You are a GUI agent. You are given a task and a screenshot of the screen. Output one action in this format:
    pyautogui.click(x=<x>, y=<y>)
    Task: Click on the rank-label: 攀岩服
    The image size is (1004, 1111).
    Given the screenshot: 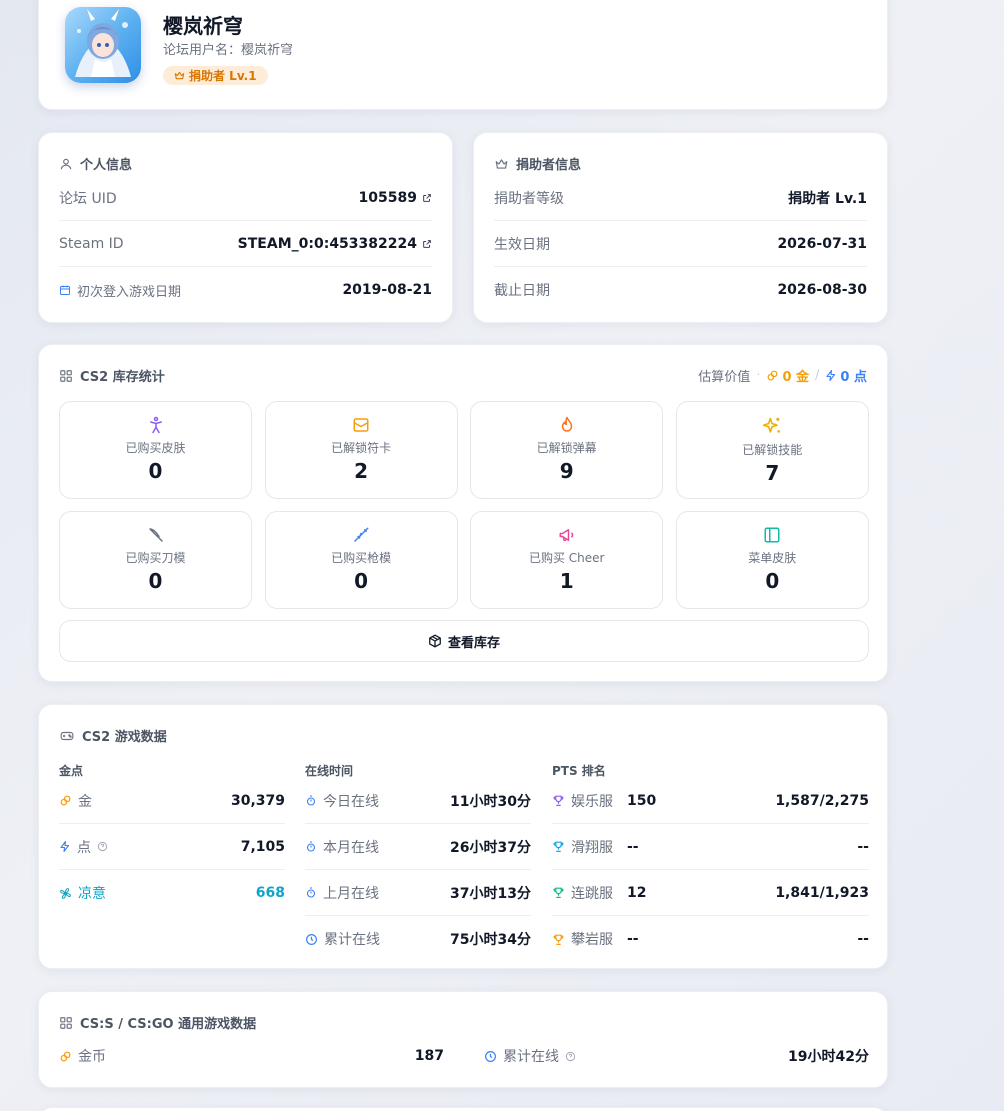 What is the action you would take?
    pyautogui.click(x=592, y=940)
    